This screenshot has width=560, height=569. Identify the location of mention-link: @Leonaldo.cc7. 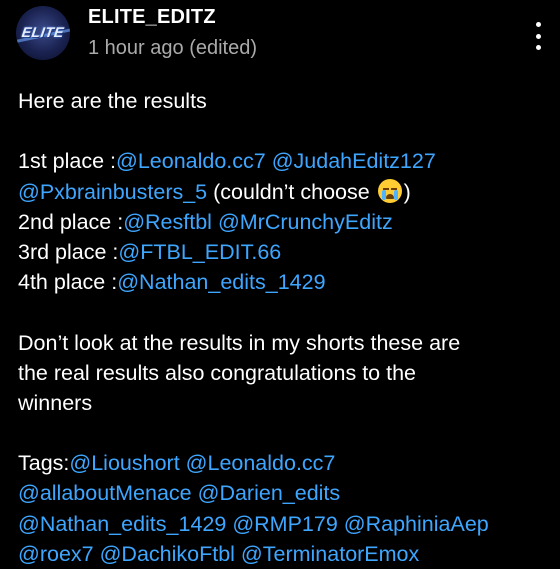
(191, 161).